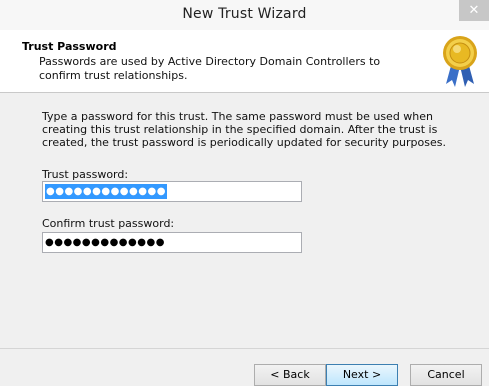 This screenshot has width=489, height=386. I want to click on confirm-password-label: Confirm trust password:, so click(108, 223).